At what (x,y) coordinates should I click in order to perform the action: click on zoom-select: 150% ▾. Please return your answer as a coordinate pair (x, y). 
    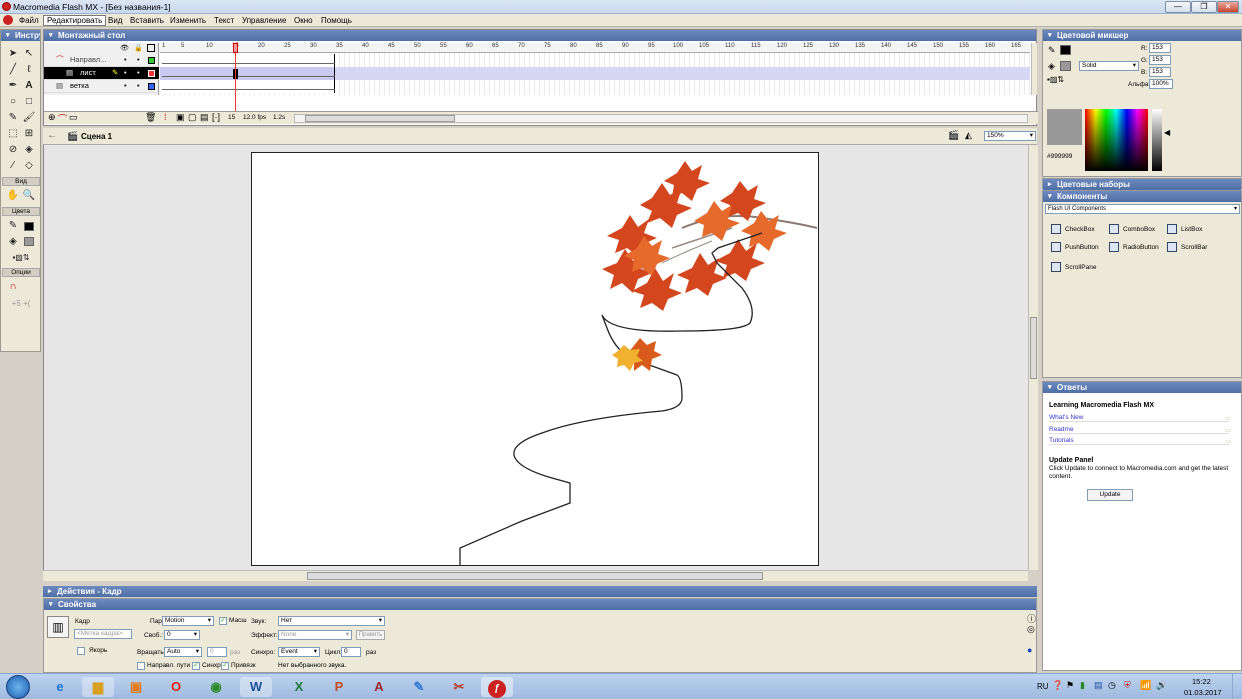
    Looking at the image, I should click on (1010, 136).